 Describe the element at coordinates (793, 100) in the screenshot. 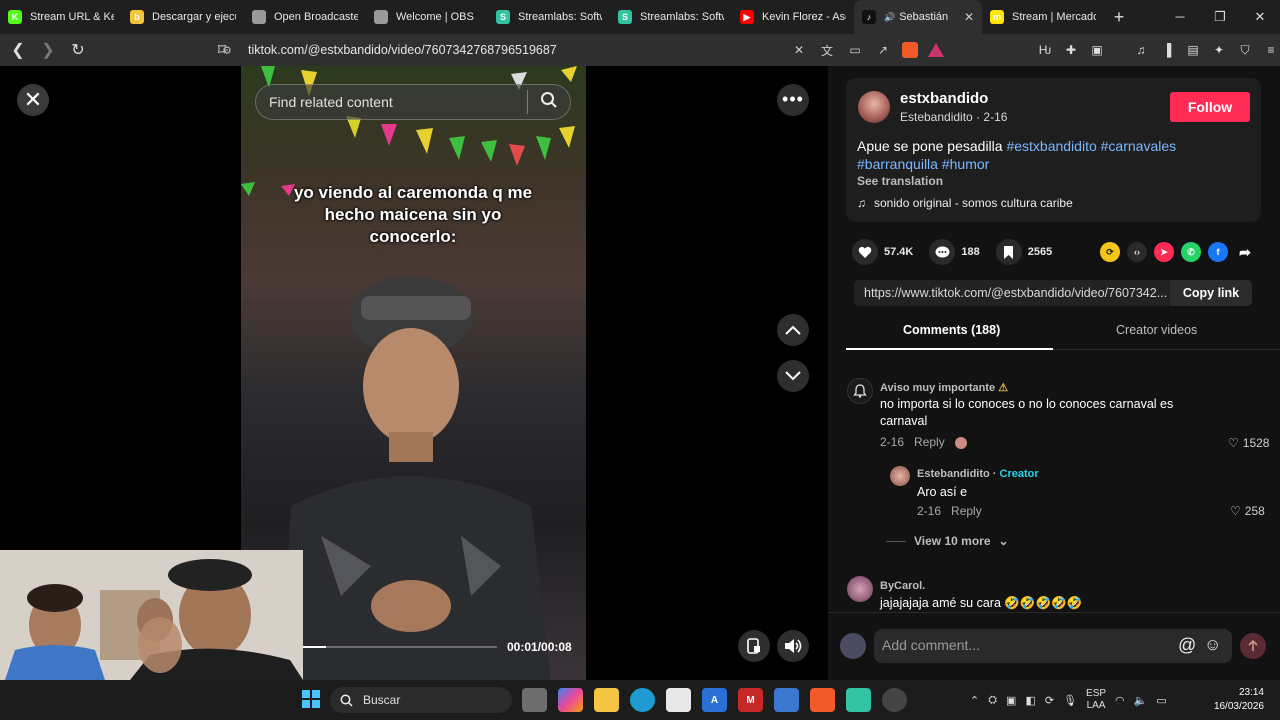

I see `more-options-button: •••` at that location.